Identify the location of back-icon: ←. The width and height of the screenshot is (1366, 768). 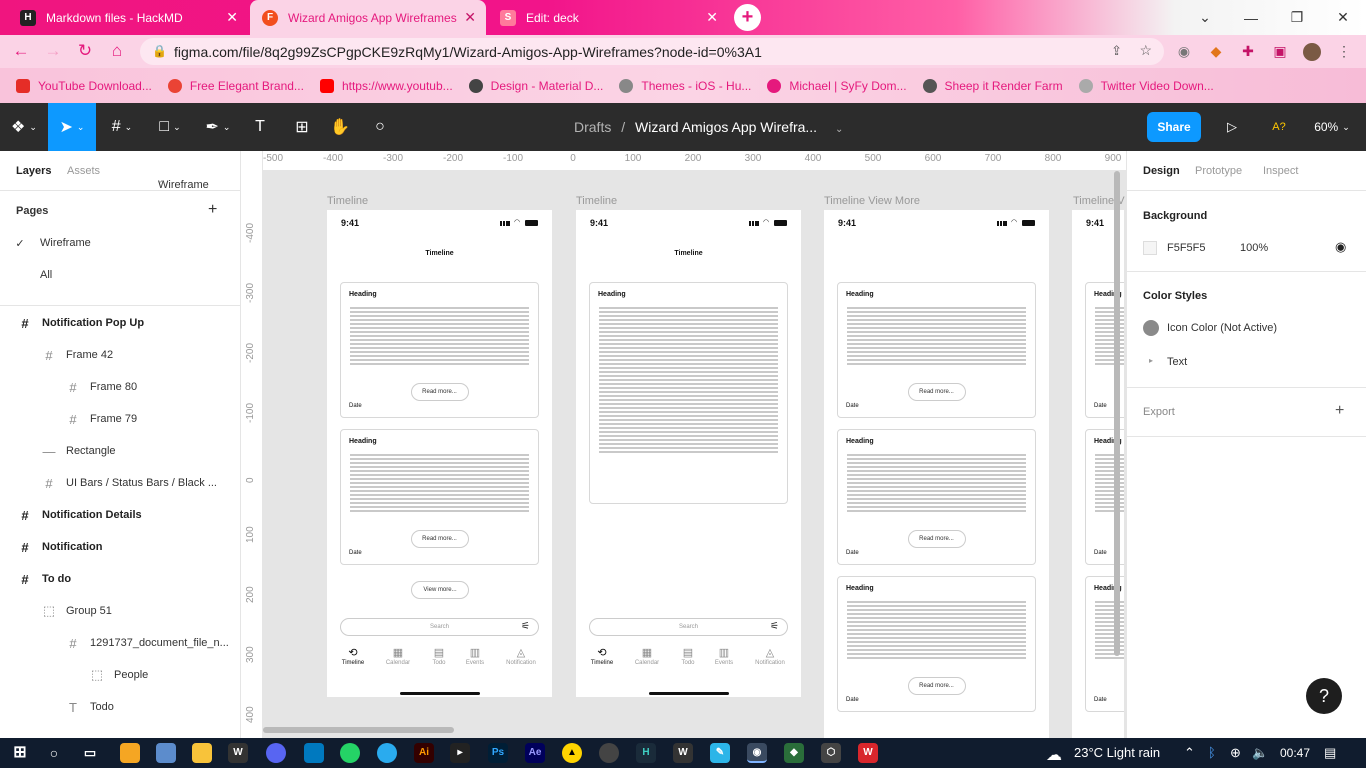
(21, 51).